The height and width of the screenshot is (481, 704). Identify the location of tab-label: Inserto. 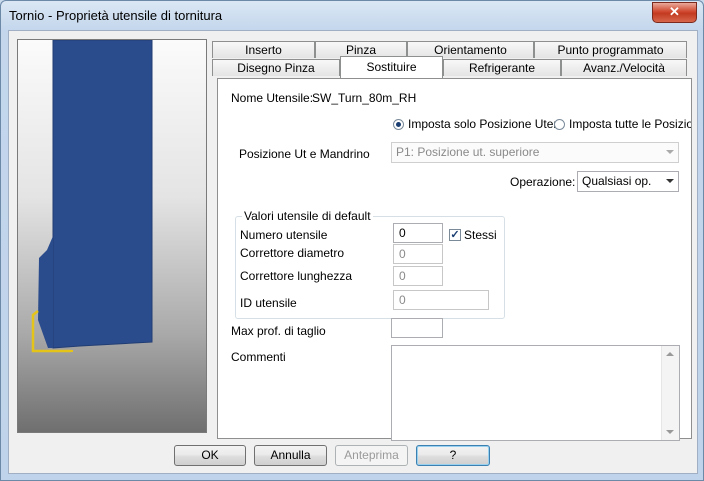
(263, 50).